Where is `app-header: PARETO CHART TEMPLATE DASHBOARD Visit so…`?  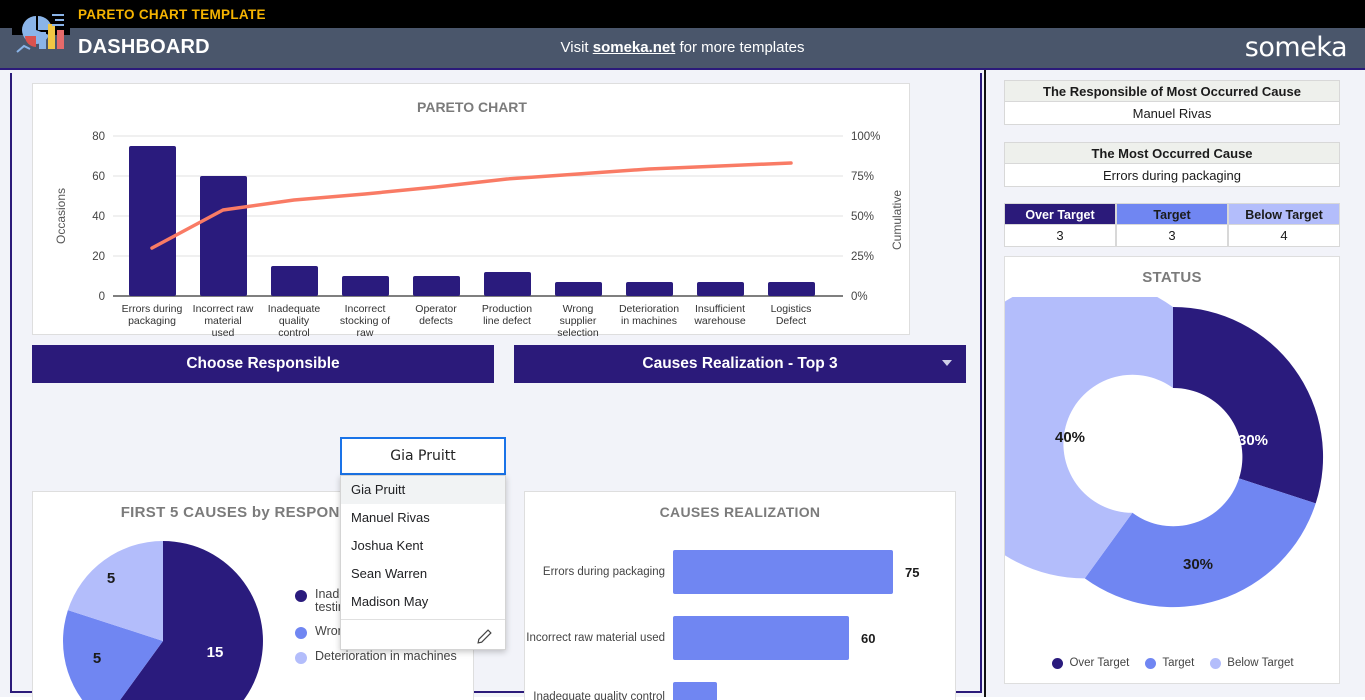 app-header: PARETO CHART TEMPLATE DASHBOARD Visit so… is located at coordinates (682, 35).